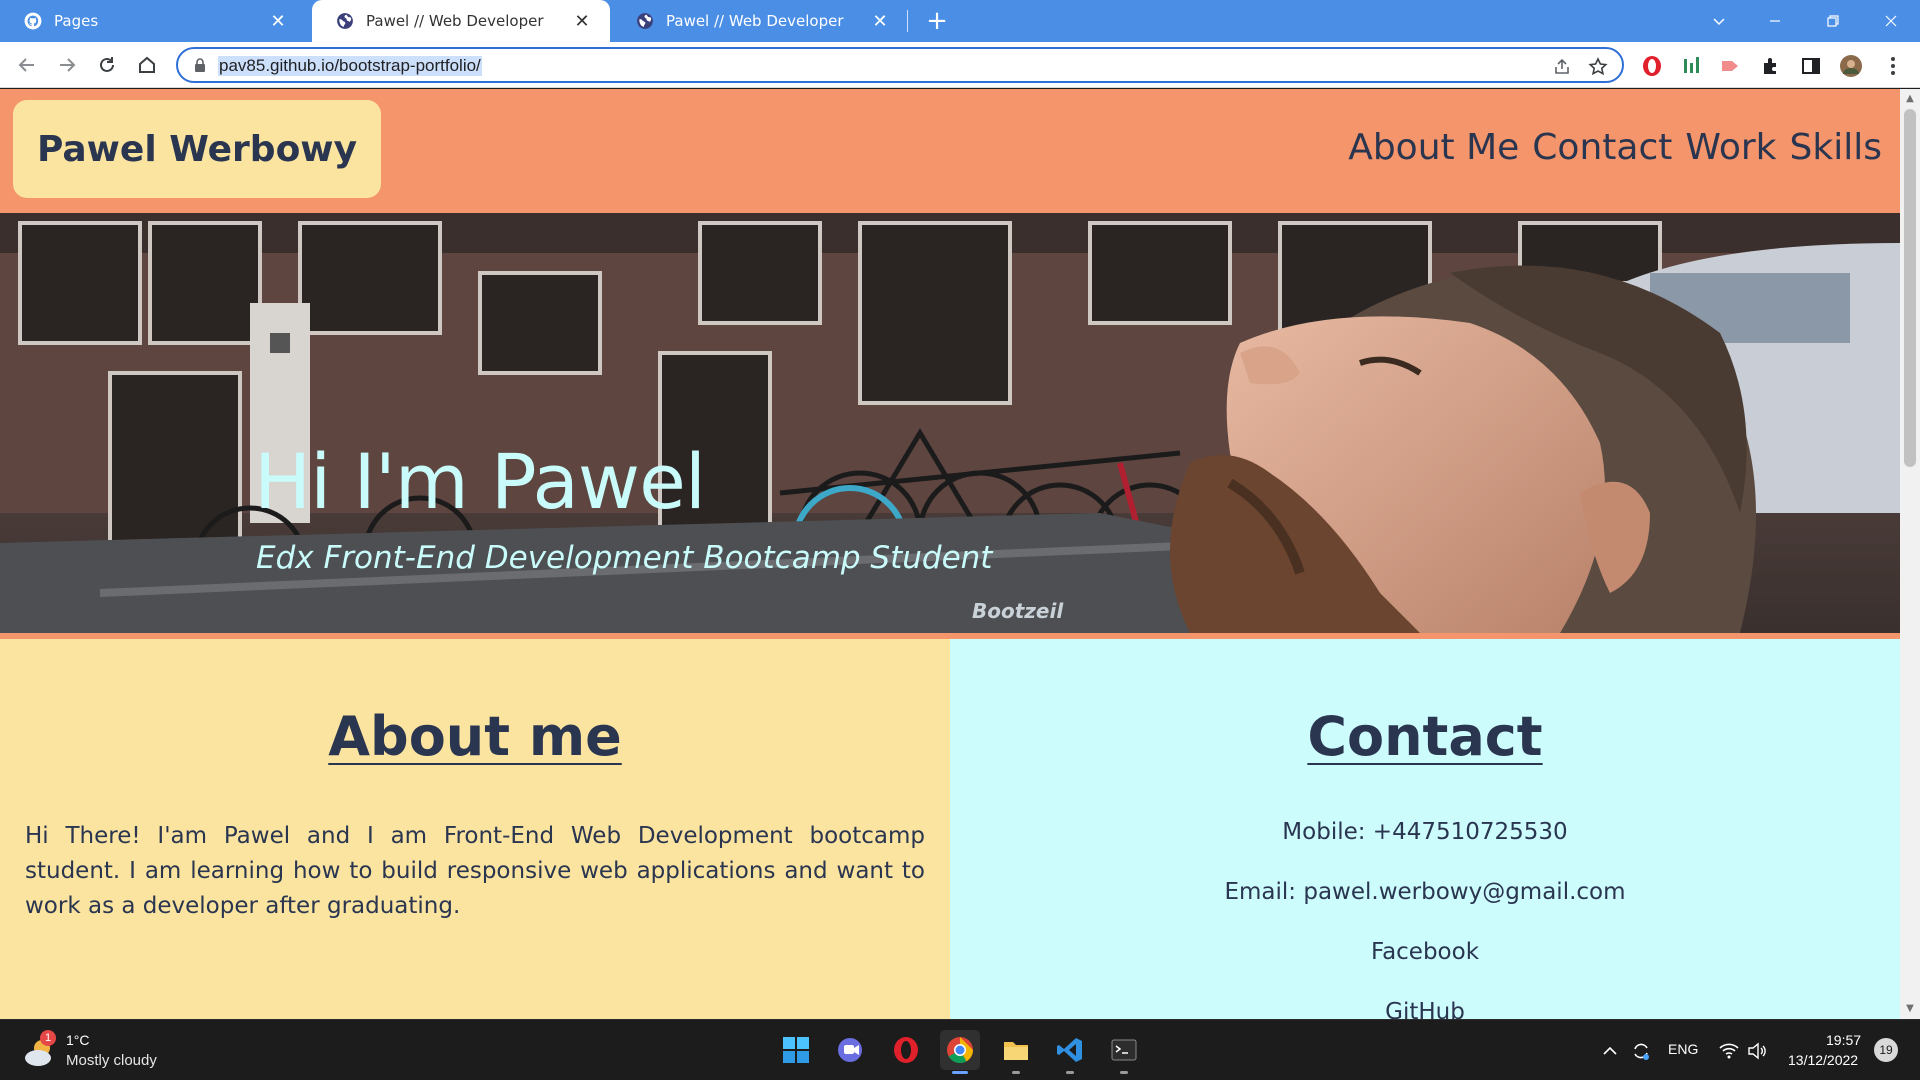  What do you see at coordinates (900, 65) in the screenshot?
I see `address-bar: pav85.github.io/bootstrap-portfolio/` at bounding box center [900, 65].